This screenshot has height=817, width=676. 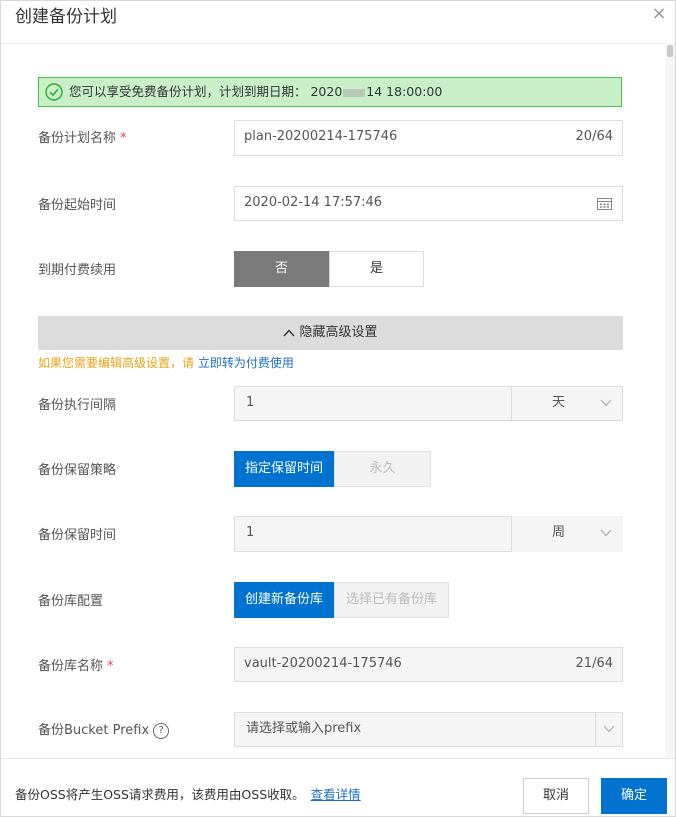 I want to click on advanced-toggle-label: 隐藏高级设置, so click(x=338, y=332).